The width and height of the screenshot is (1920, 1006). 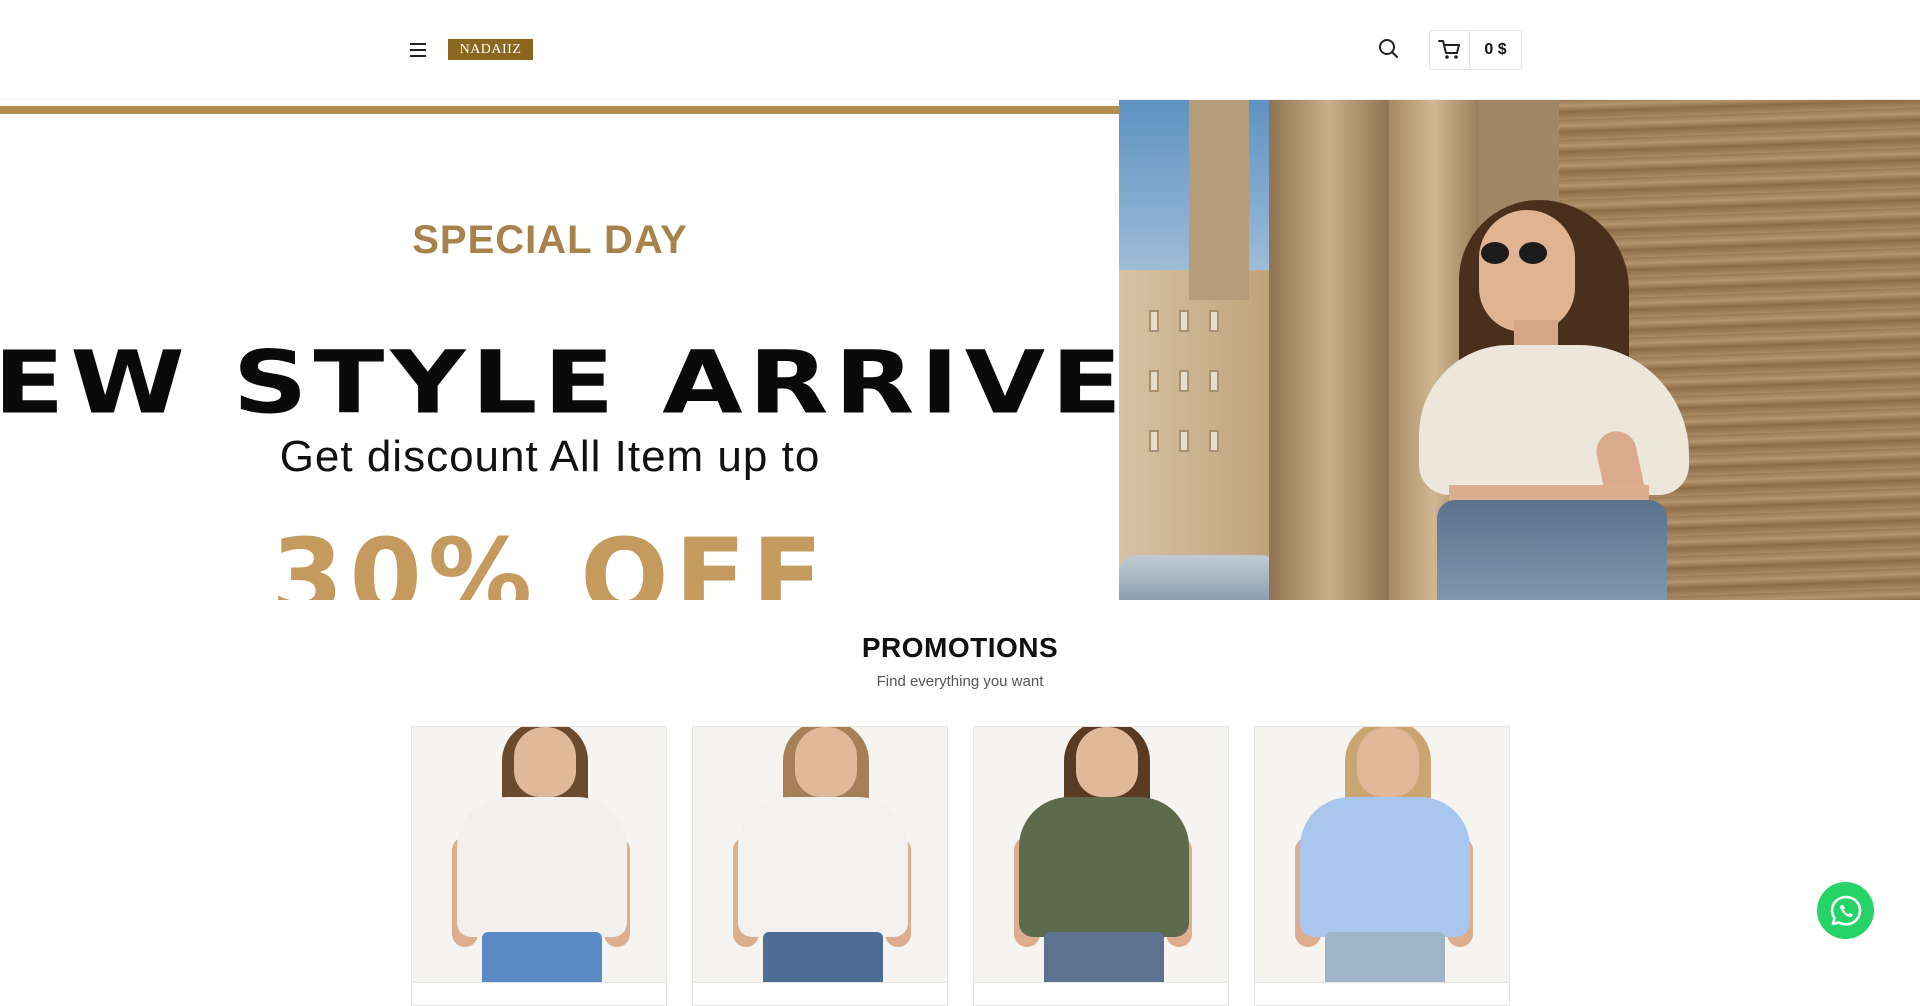 I want to click on cart-button, so click(x=1450, y=50).